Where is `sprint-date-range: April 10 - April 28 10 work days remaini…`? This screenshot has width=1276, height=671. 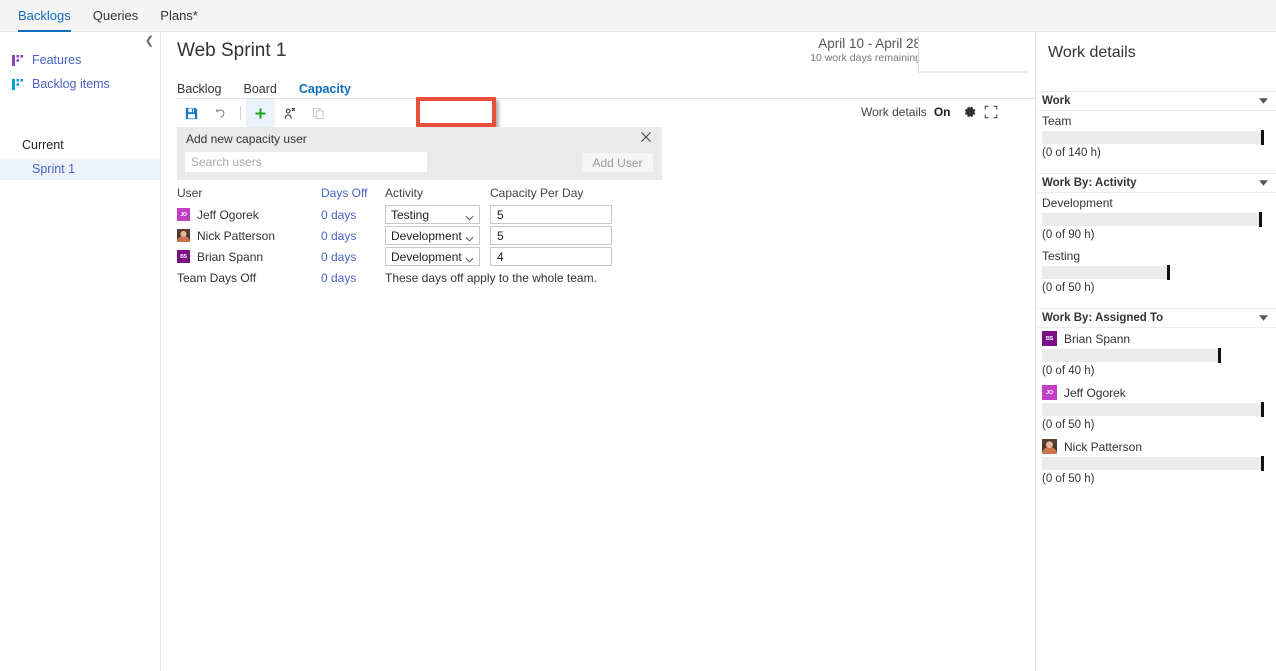 sprint-date-range: April 10 - April 28 10 work days remaini… is located at coordinates (851, 50).